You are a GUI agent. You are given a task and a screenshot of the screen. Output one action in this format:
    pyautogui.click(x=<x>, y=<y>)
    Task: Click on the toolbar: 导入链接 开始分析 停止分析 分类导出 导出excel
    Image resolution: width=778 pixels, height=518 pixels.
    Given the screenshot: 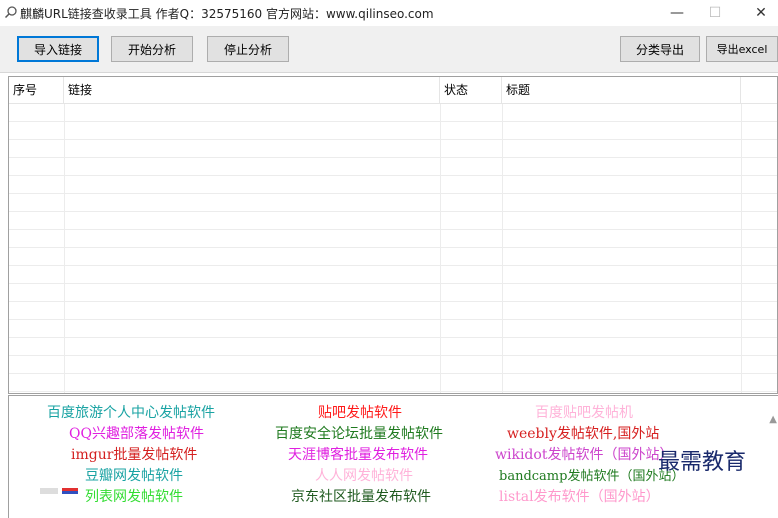 What is the action you would take?
    pyautogui.click(x=389, y=49)
    